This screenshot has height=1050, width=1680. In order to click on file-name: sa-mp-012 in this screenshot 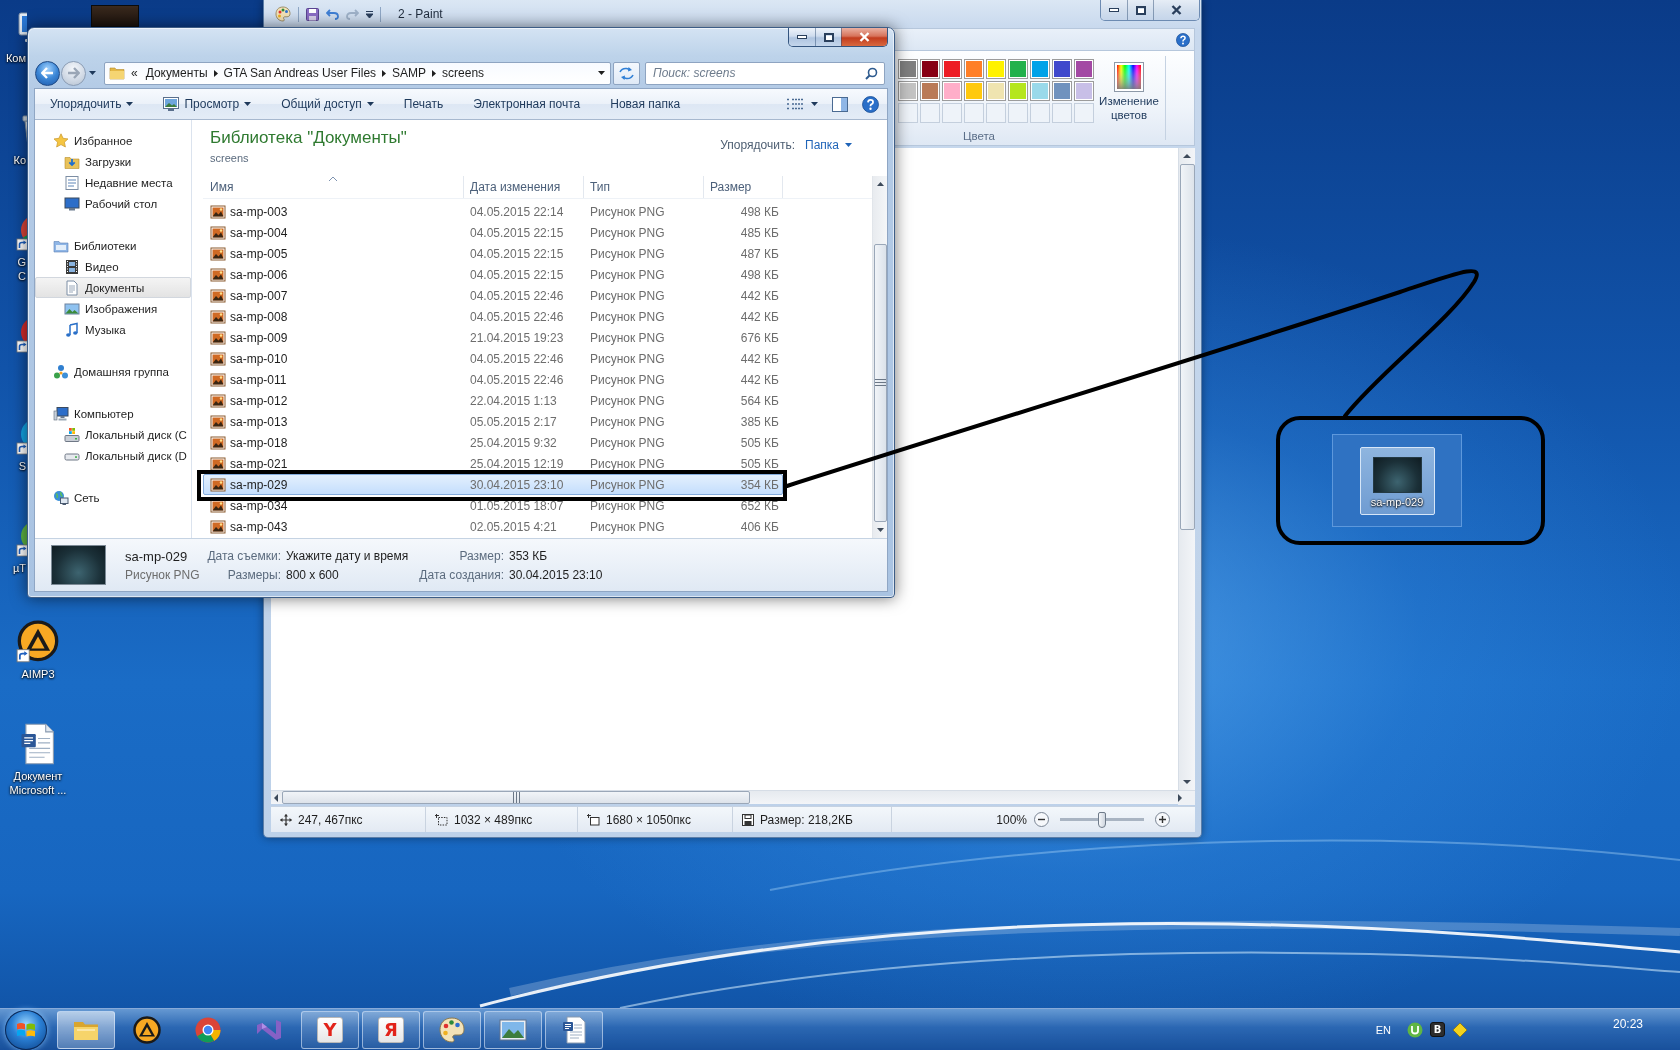, I will do `click(259, 400)`.